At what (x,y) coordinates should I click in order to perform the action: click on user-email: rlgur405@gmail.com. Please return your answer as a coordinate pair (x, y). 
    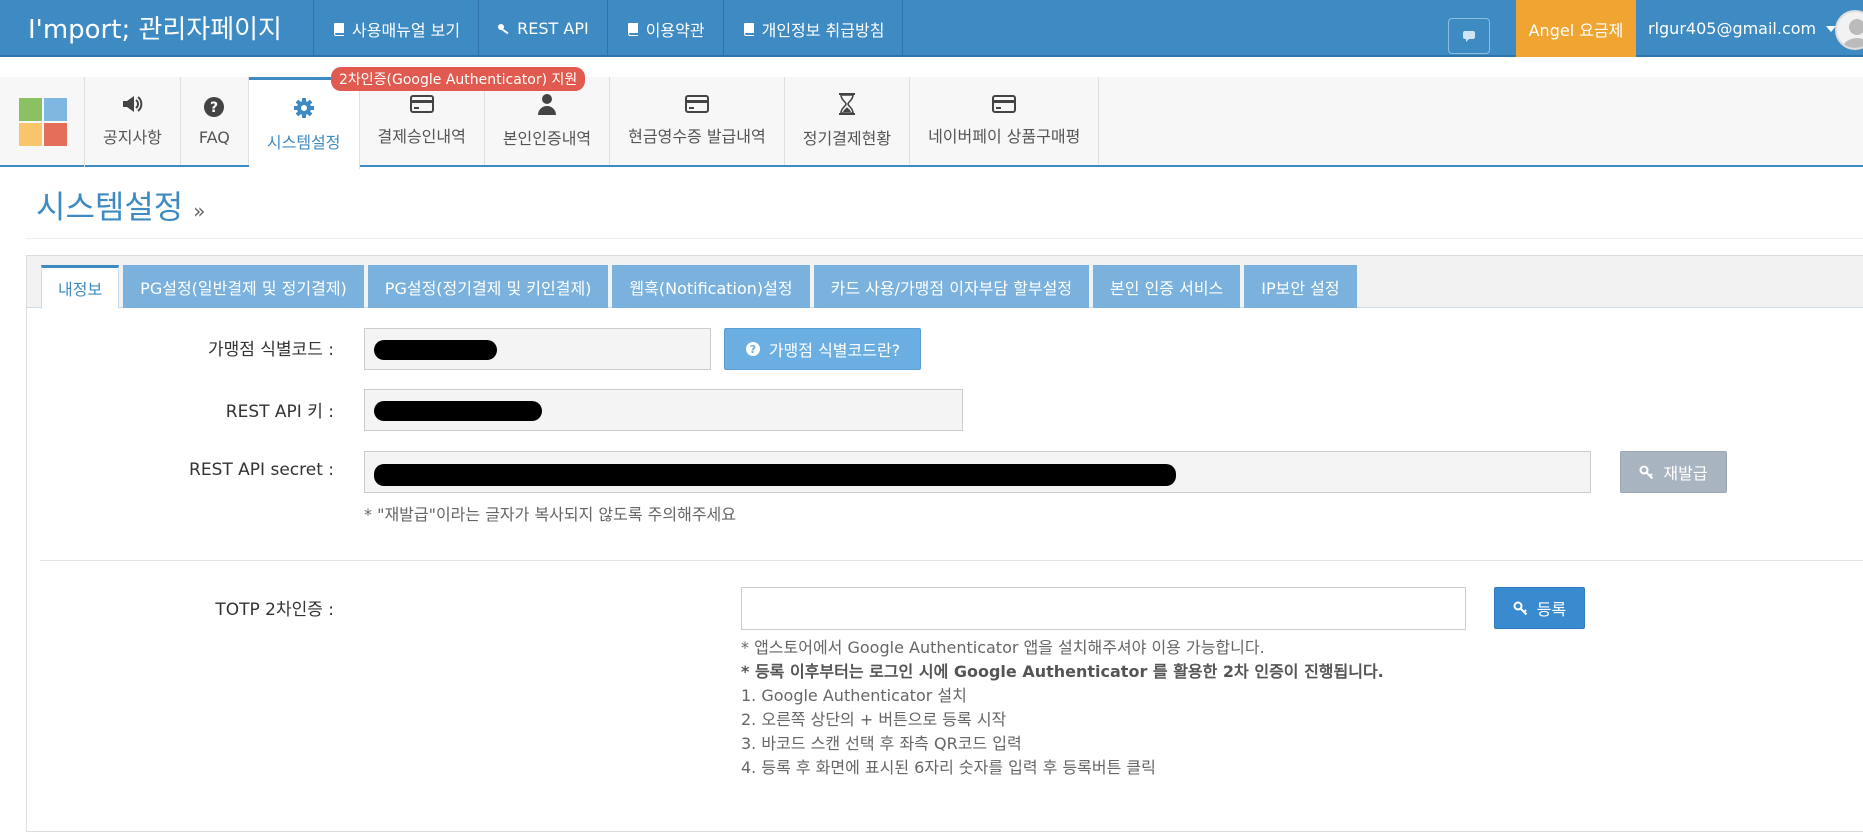
    Looking at the image, I should click on (1732, 28).